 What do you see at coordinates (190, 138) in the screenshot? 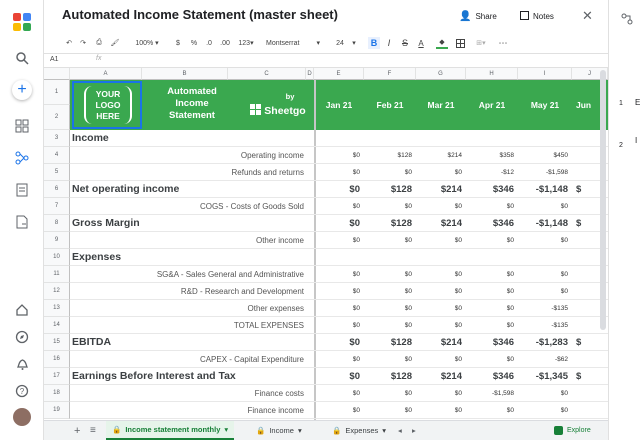
I see `row-label: Income` at bounding box center [190, 138].